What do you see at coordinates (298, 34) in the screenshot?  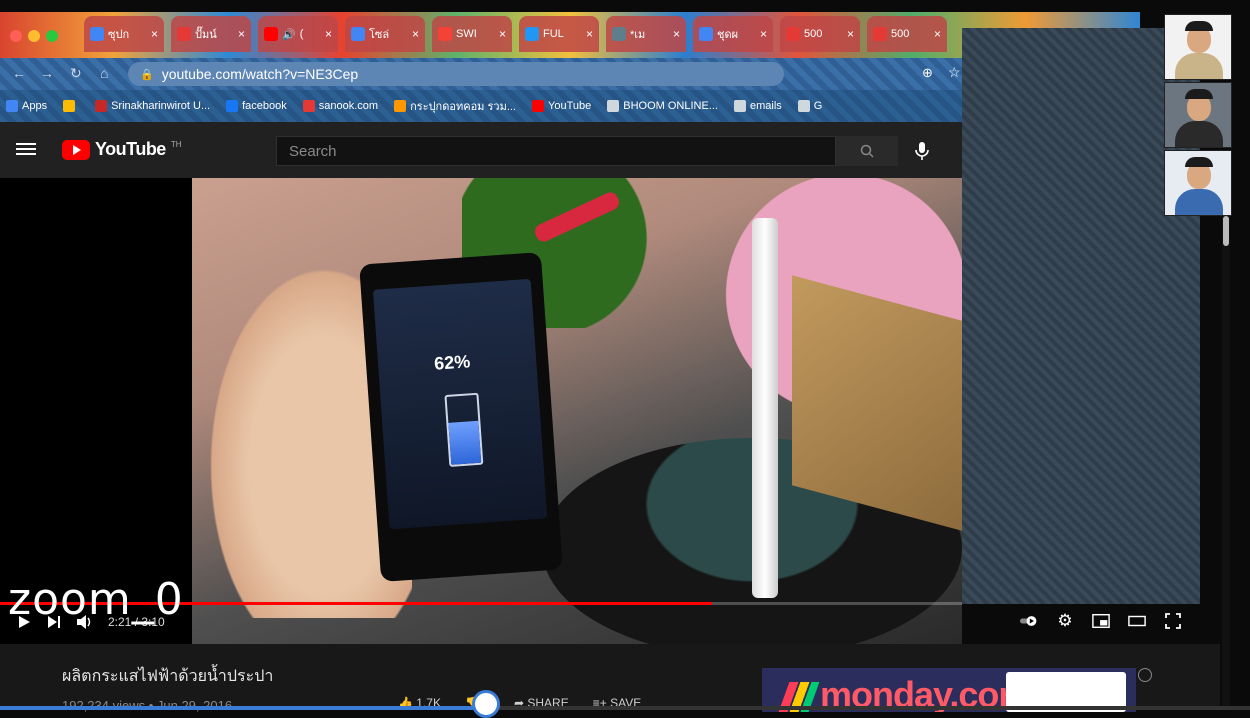 I see `browser-tab: 🔊(×` at bounding box center [298, 34].